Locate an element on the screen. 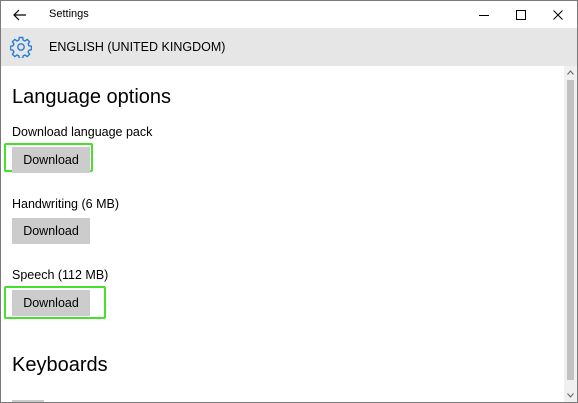 Image resolution: width=578 pixels, height=403 pixels. back-button is located at coordinates (20, 14).